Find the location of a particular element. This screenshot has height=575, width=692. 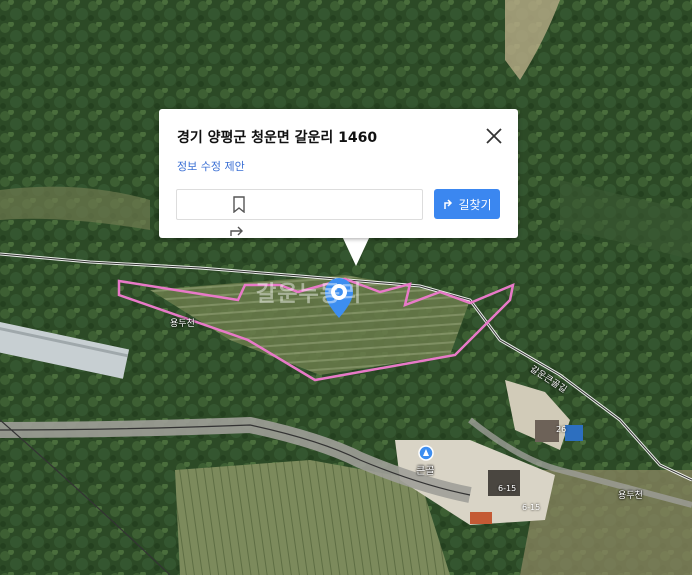

popup-title: 경기 양평군 청운면 갈운리 1460 is located at coordinates (277, 138).